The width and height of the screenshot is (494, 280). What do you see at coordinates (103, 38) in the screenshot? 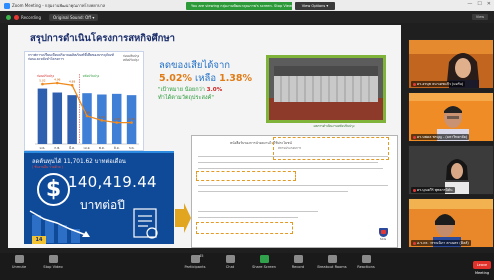
I see `slide-title: สรุปการดำเนินโครงการสหกิจศึกษา` at bounding box center [103, 38].